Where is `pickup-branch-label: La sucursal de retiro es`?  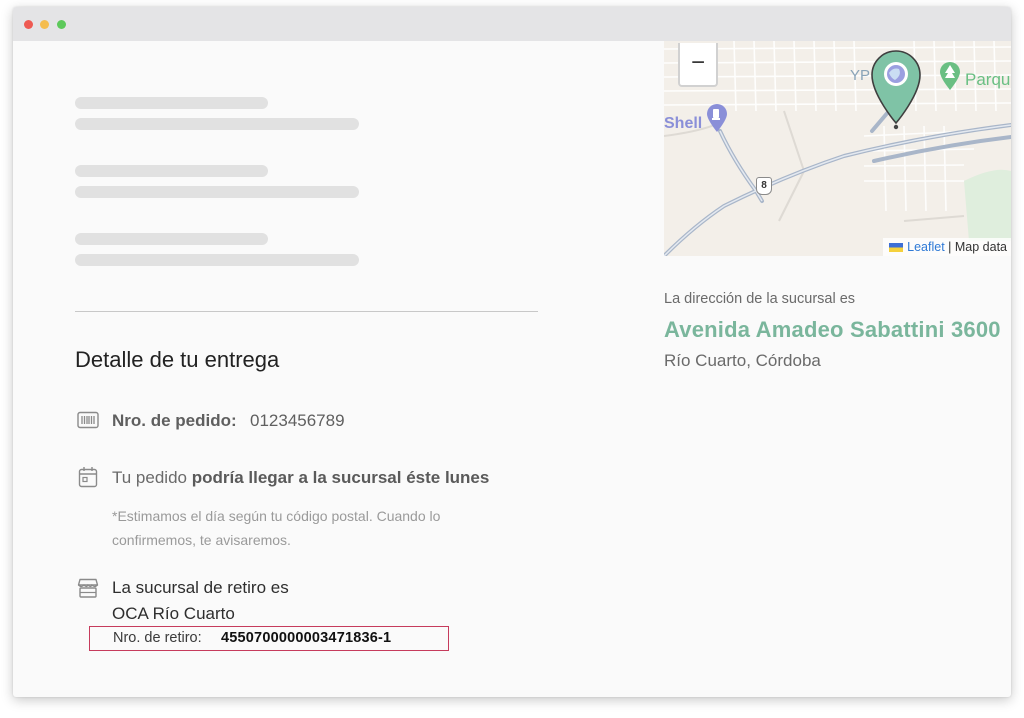 pickup-branch-label: La sucursal de retiro es is located at coordinates (200, 587).